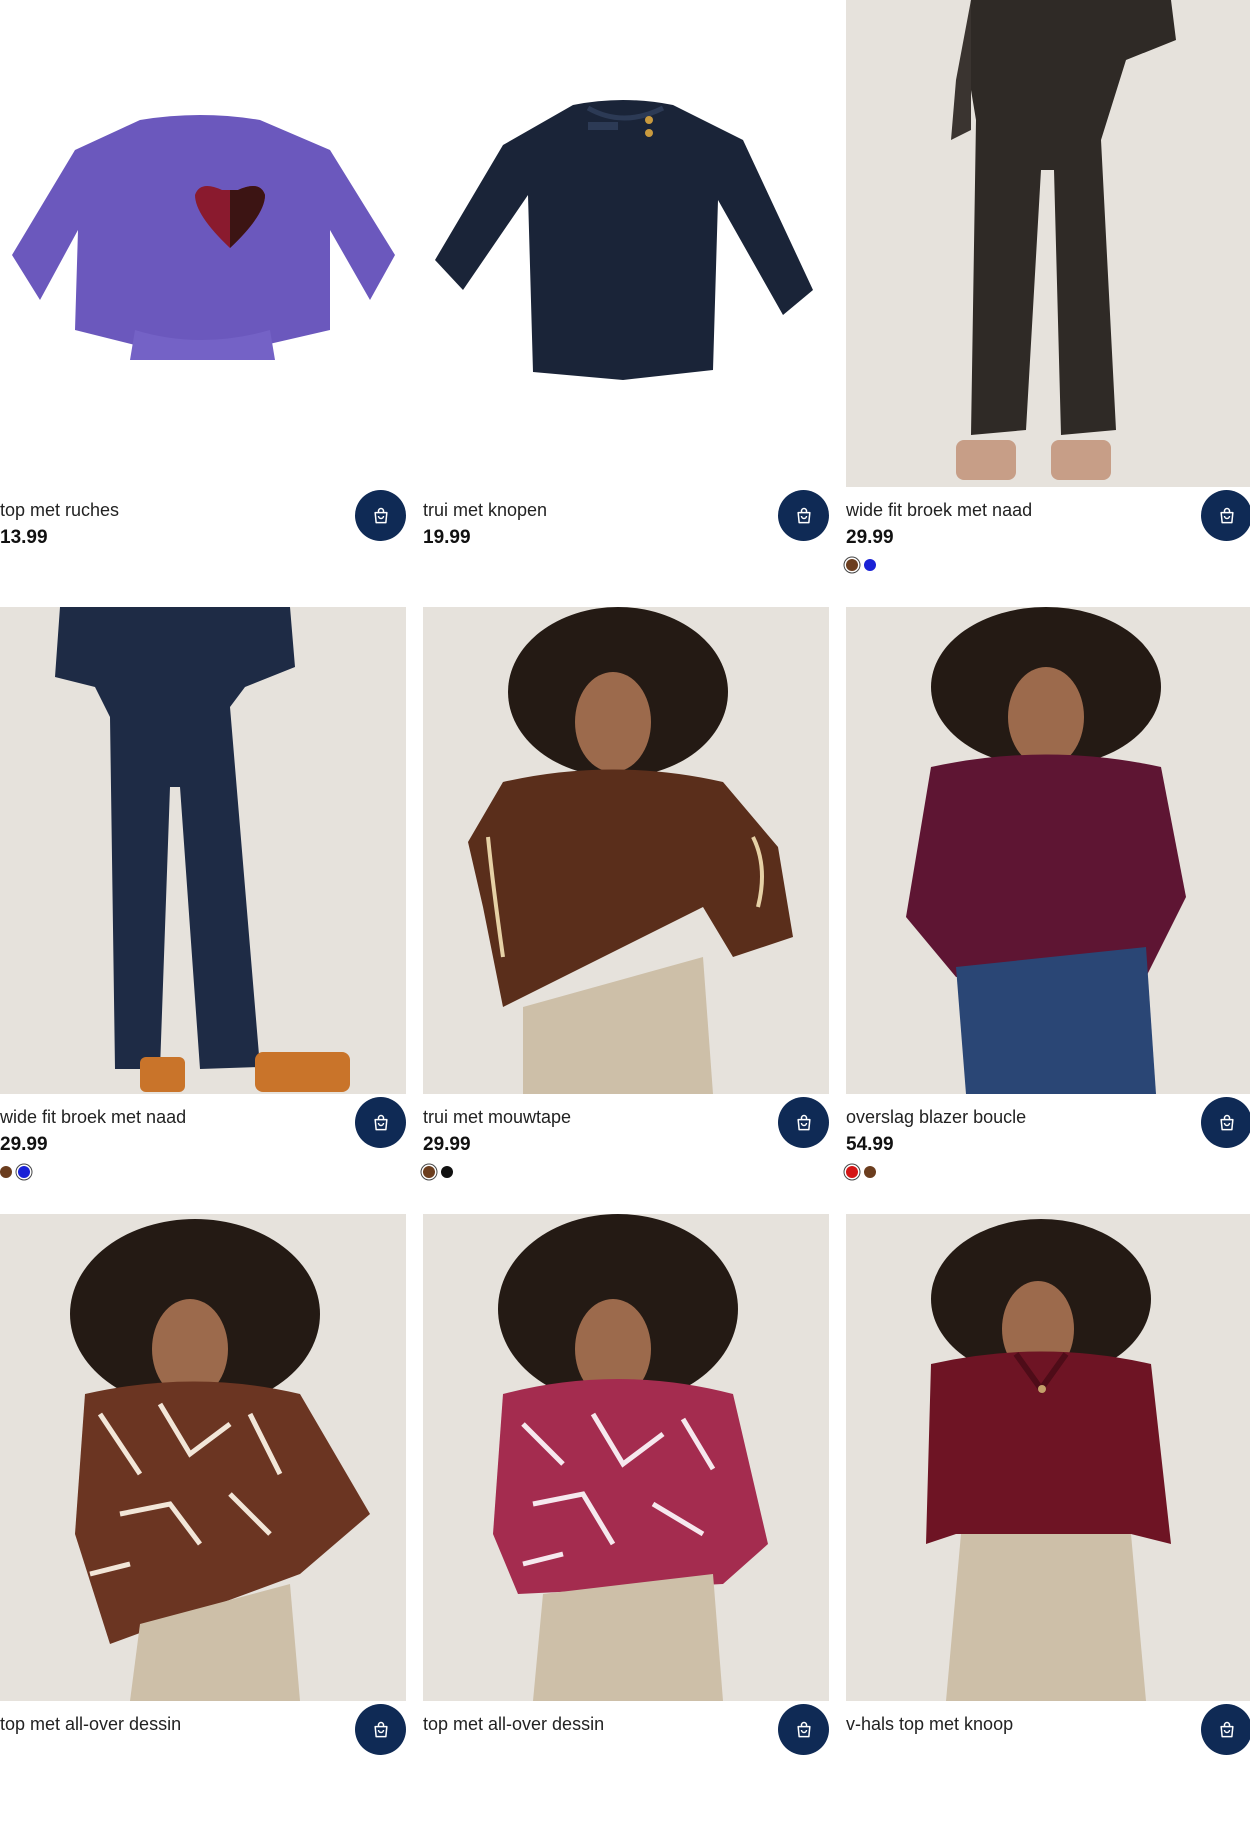  I want to click on product-name: trui met mouwtape, so click(497, 1117).